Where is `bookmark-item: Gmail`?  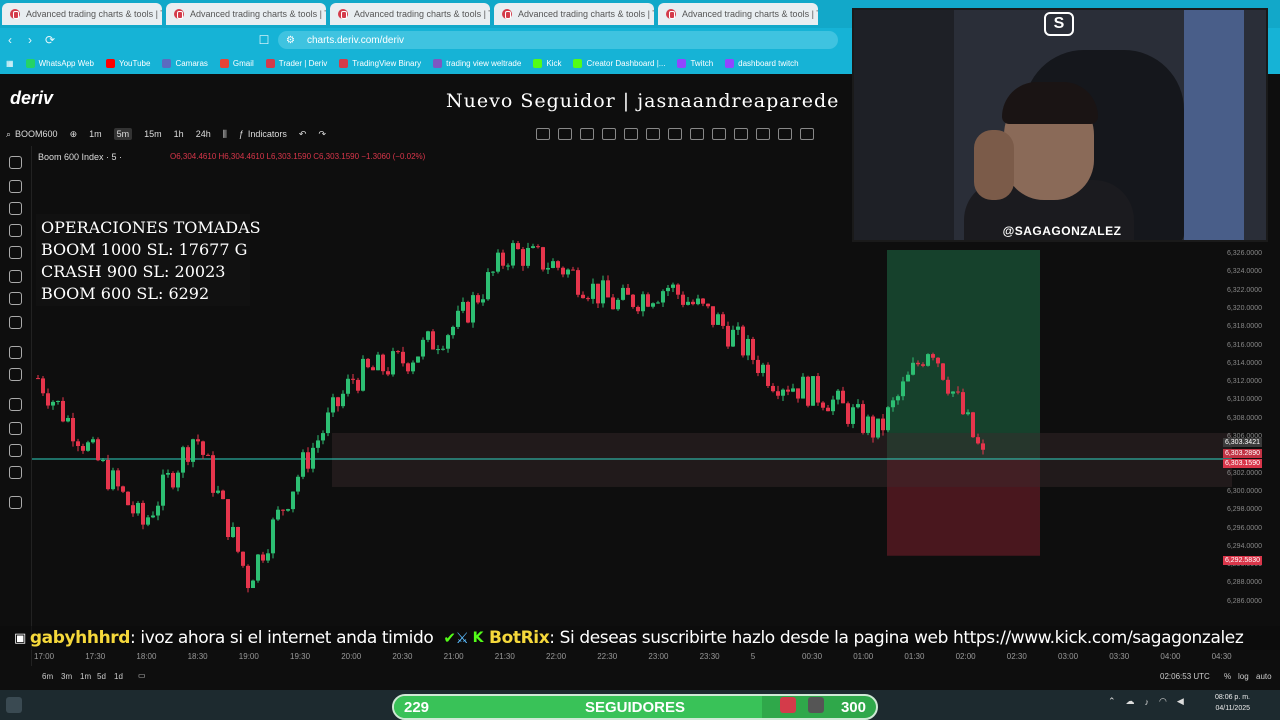 bookmark-item: Gmail is located at coordinates (236, 63).